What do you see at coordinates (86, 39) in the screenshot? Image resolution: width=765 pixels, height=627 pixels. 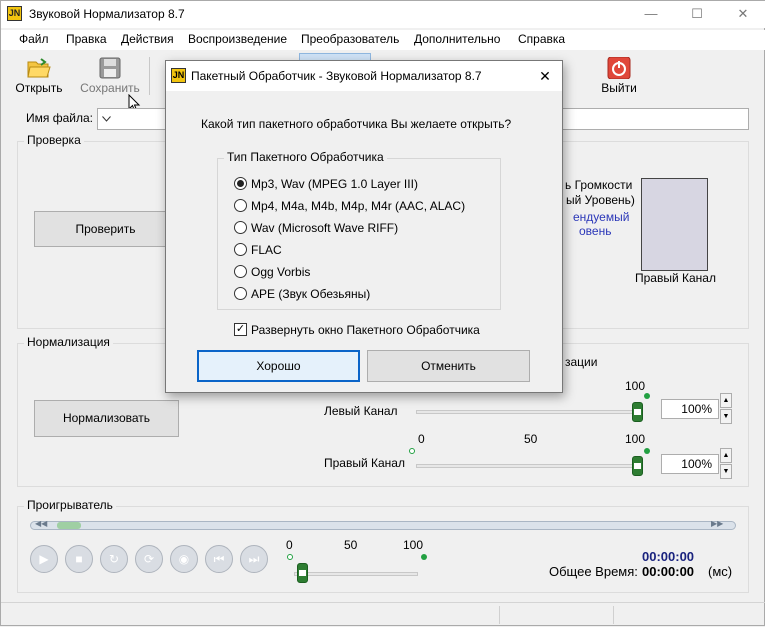 I see `menu-edit: Правка` at bounding box center [86, 39].